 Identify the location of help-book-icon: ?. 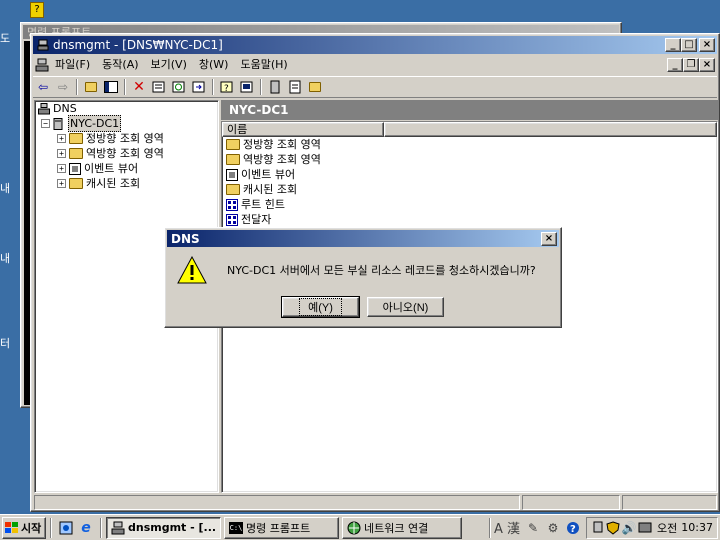
(227, 87).